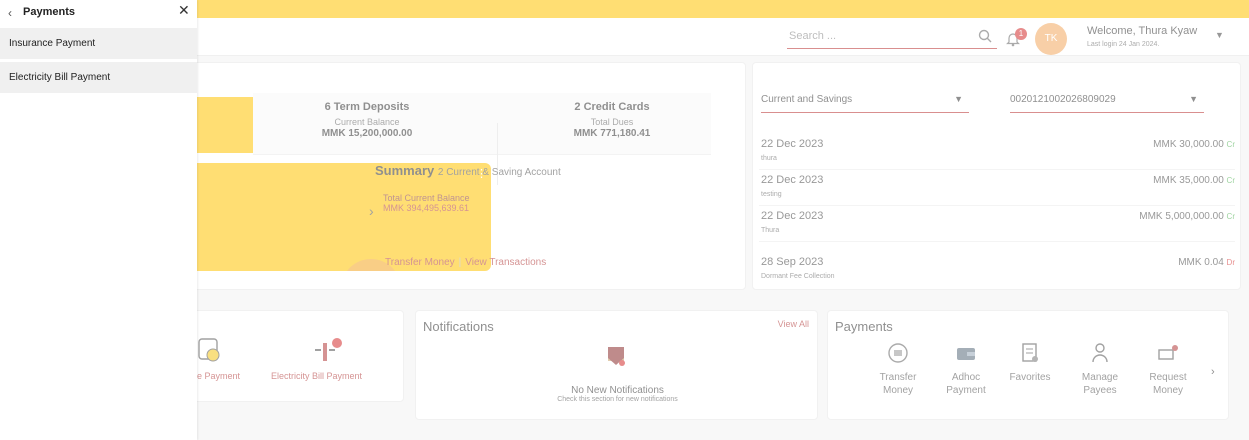 The image size is (1249, 440). What do you see at coordinates (98, 43) in the screenshot?
I see `panel-item-insurance-payment: Insurance Payment` at bounding box center [98, 43].